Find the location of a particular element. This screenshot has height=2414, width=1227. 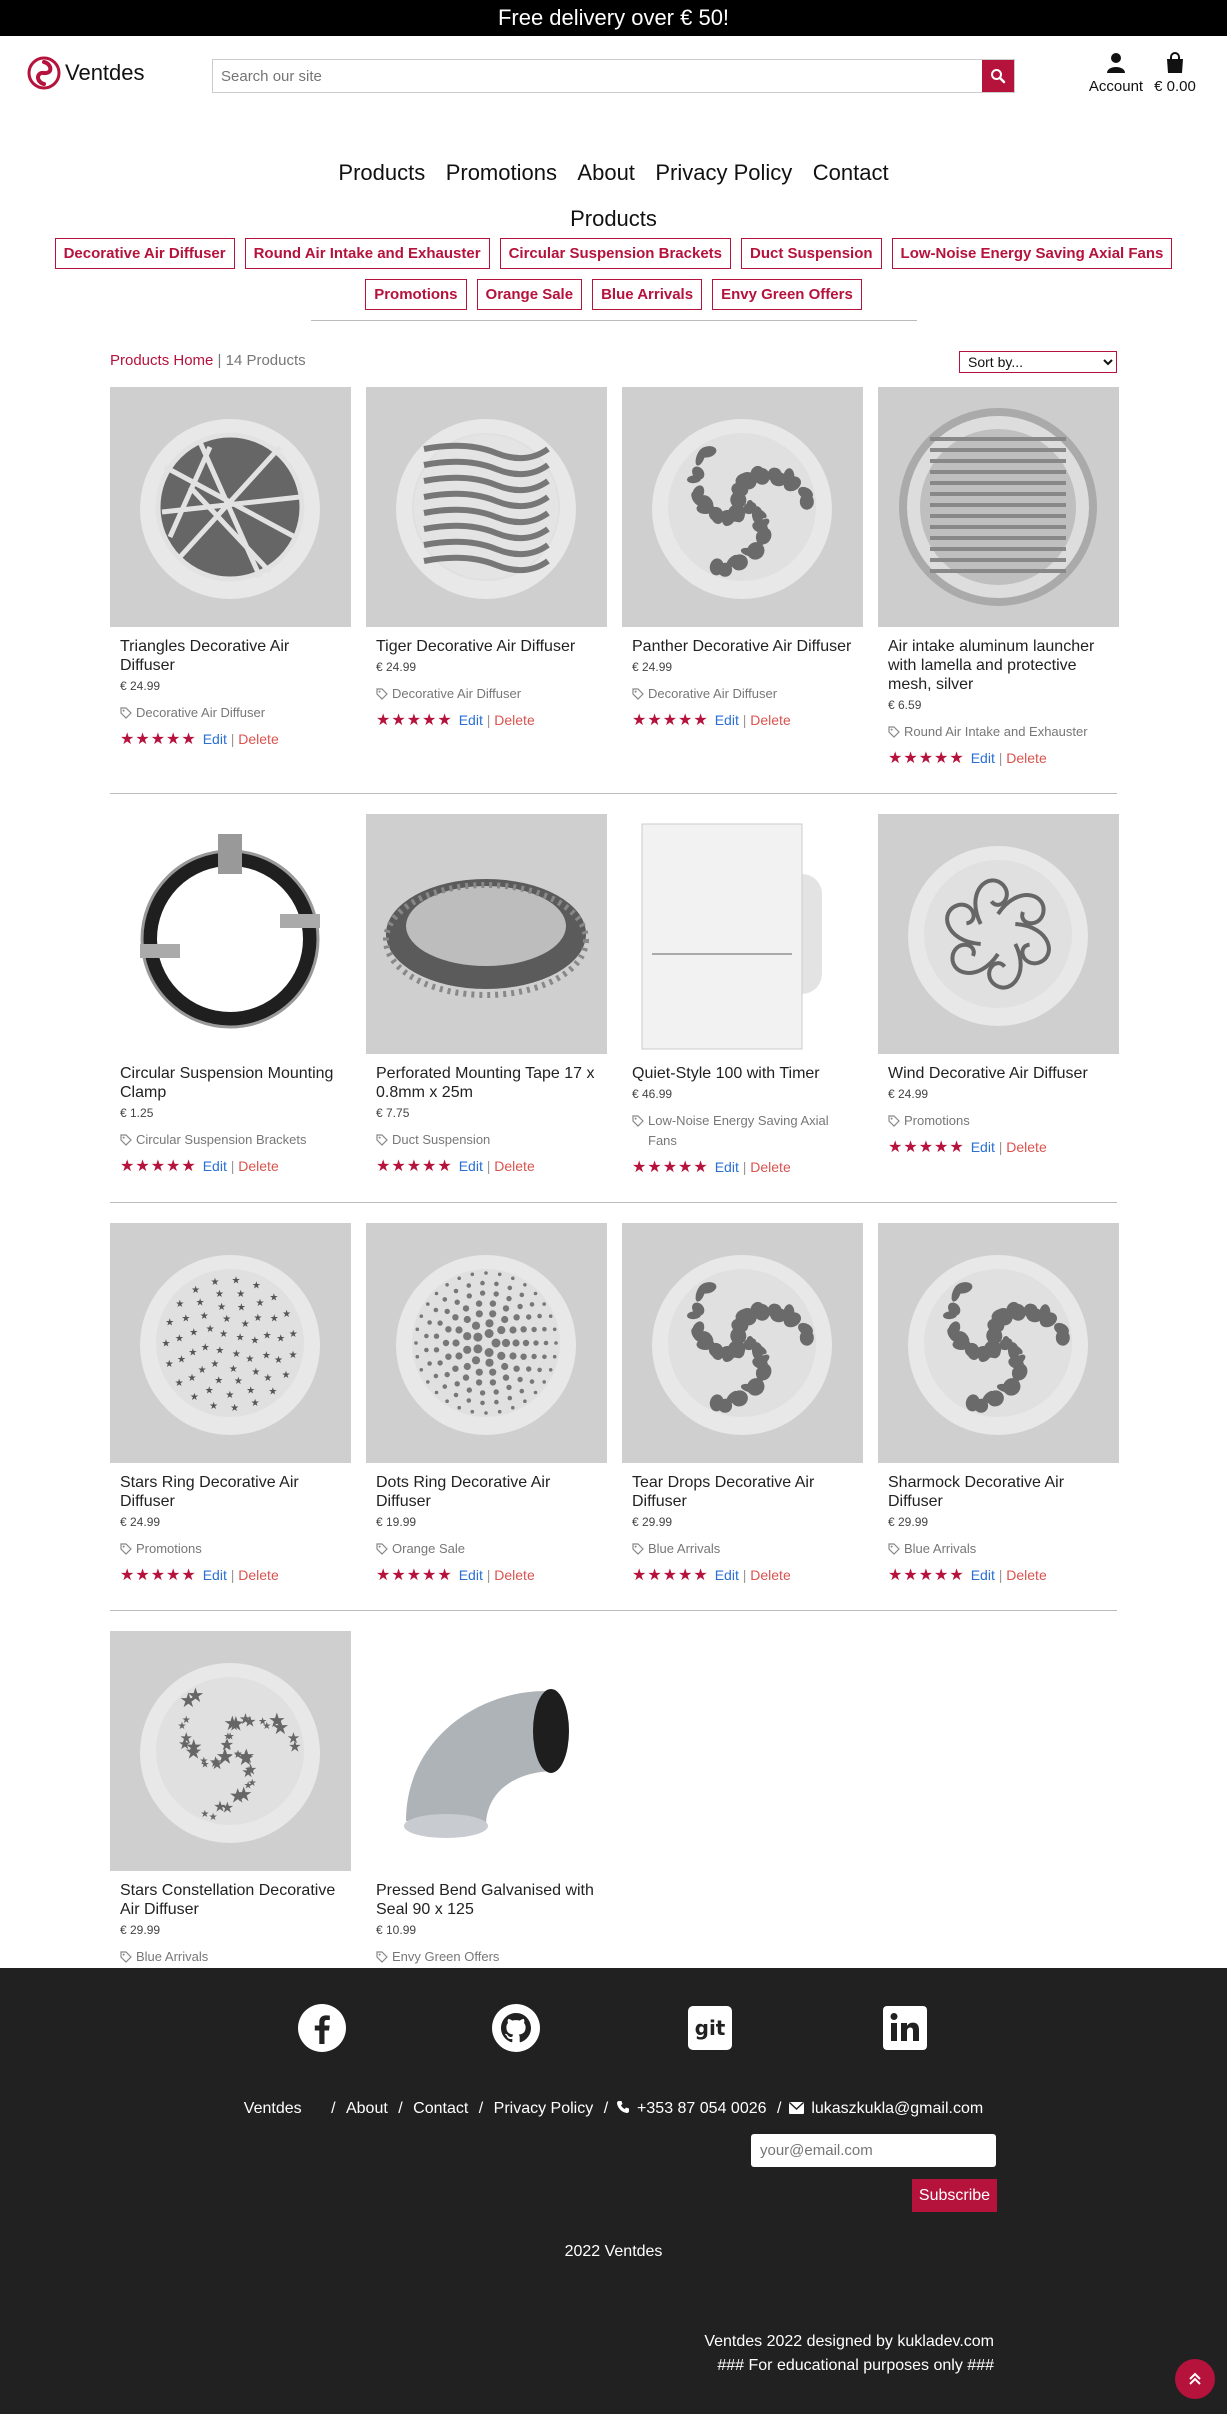

product-name: Triangles Decorative Air Diffuser is located at coordinates (230, 656).